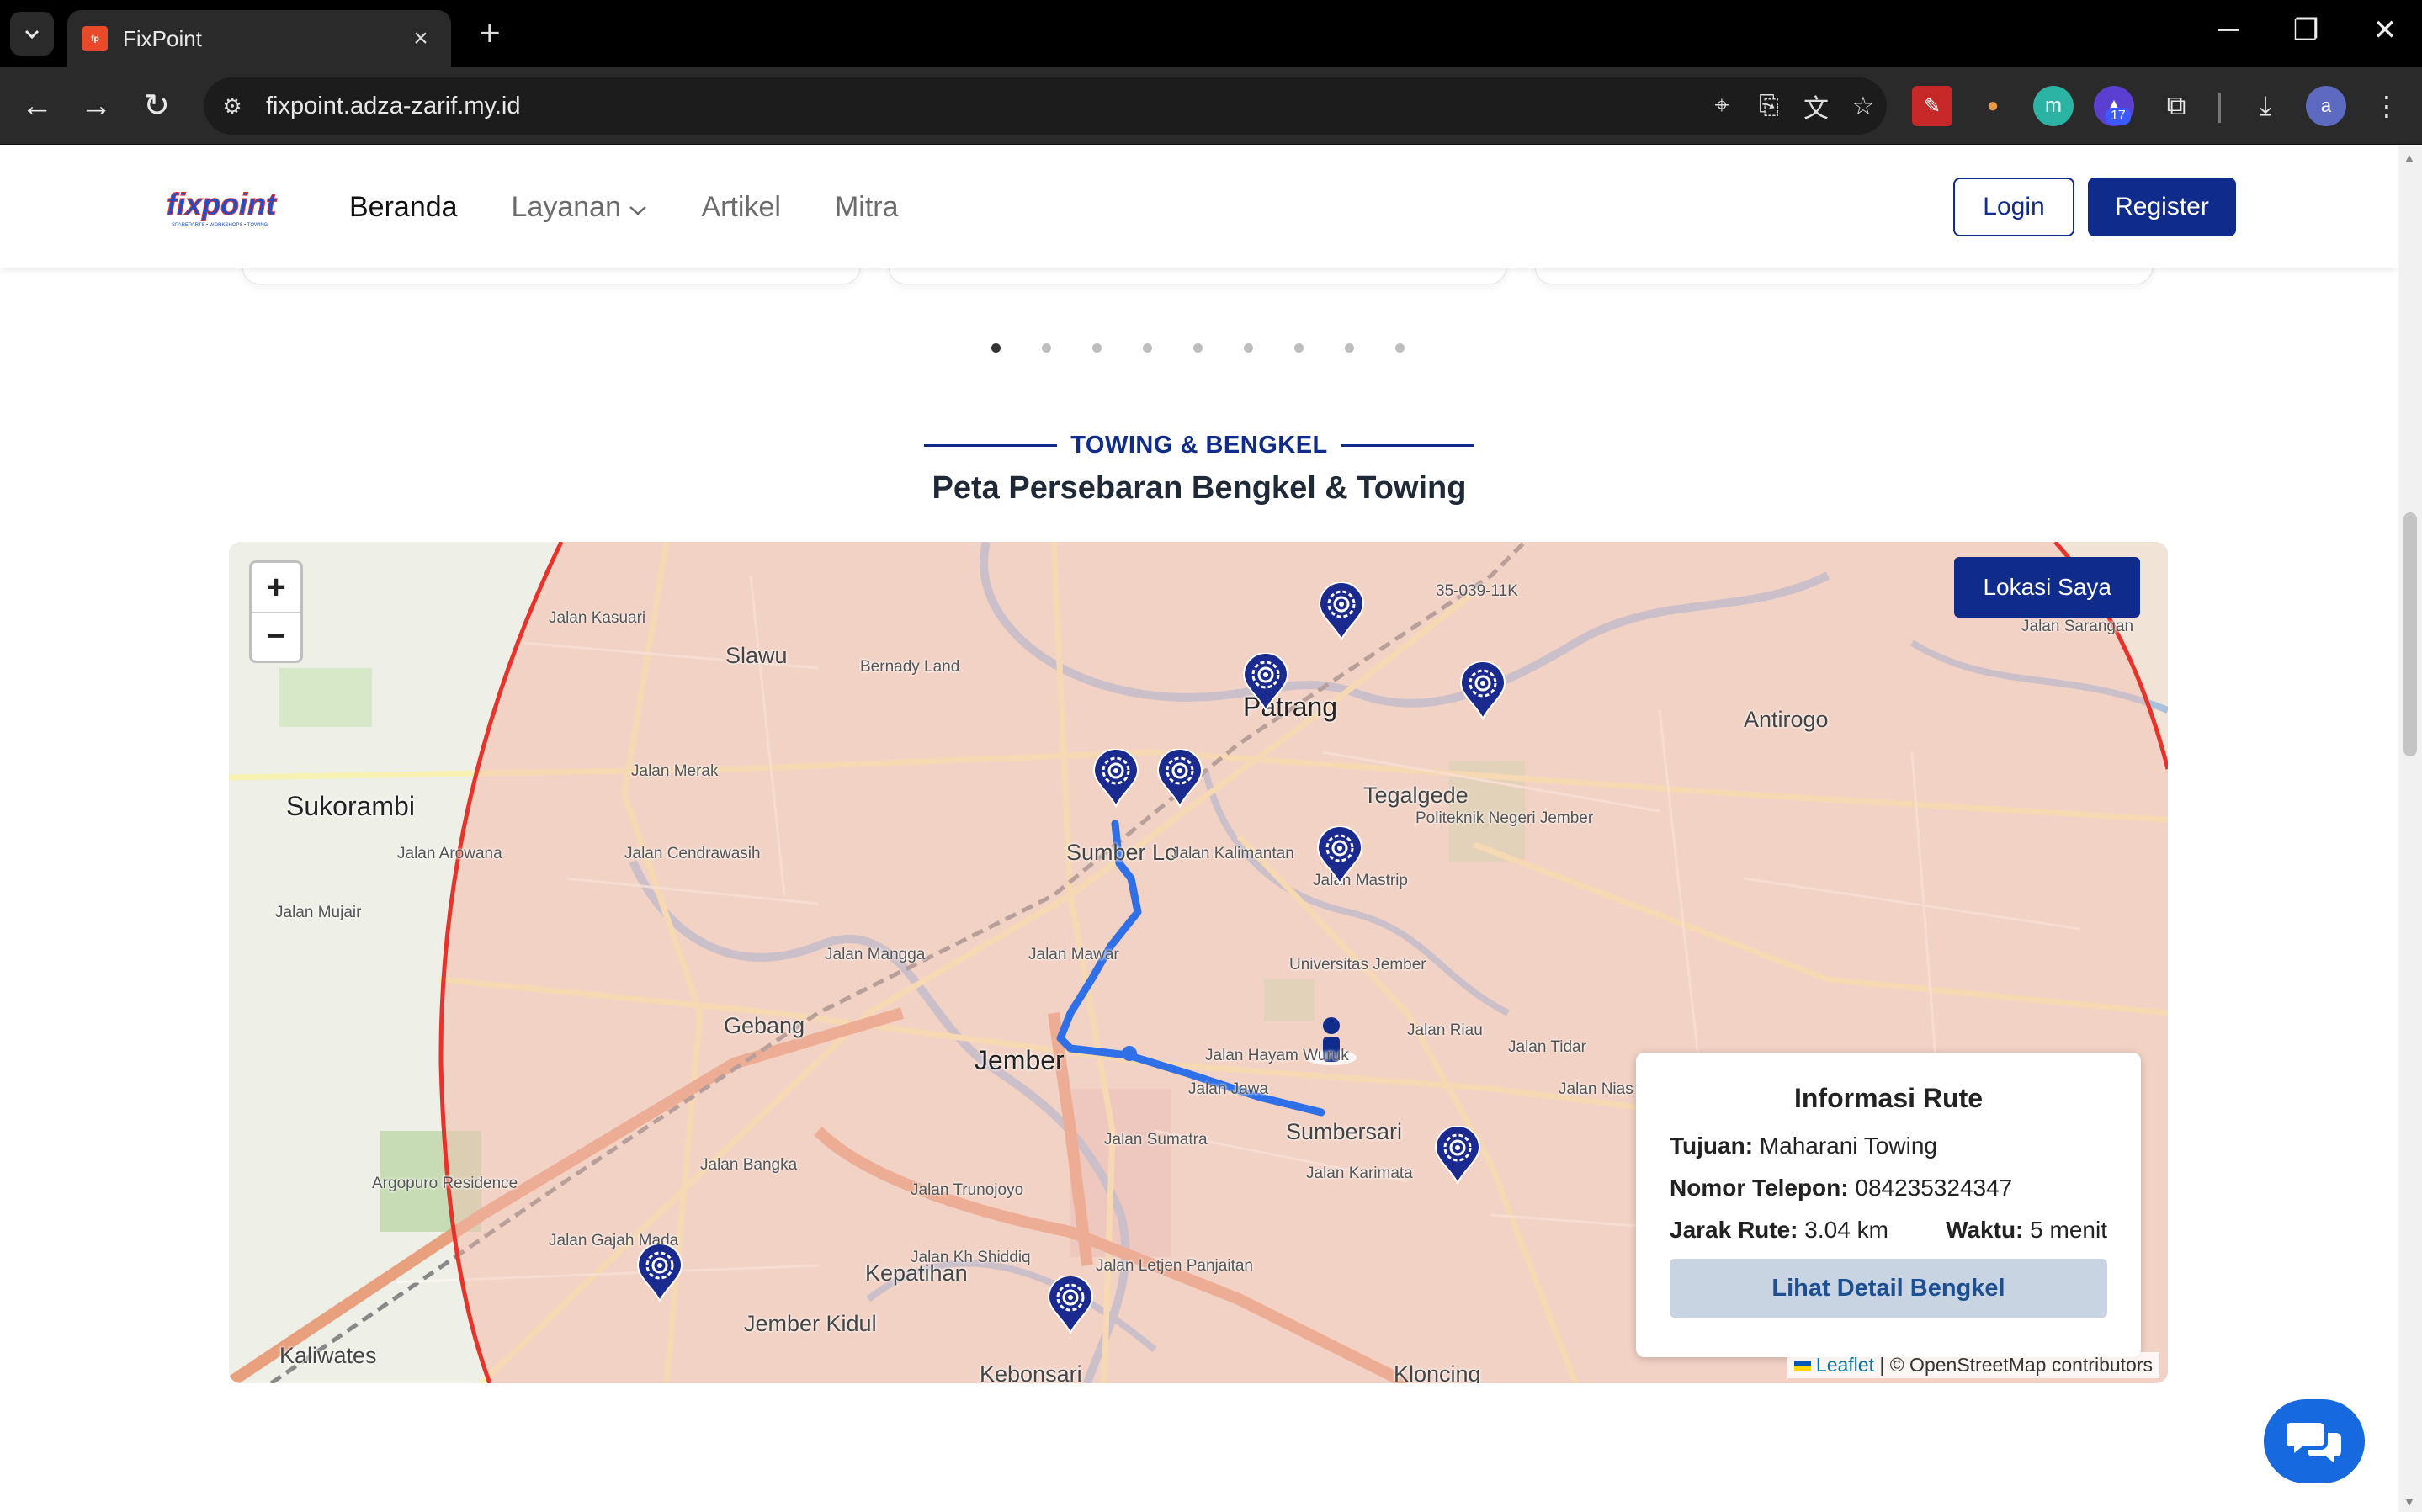 This screenshot has height=1512, width=2422. I want to click on map-place-label: Kloncing, so click(1437, 1372).